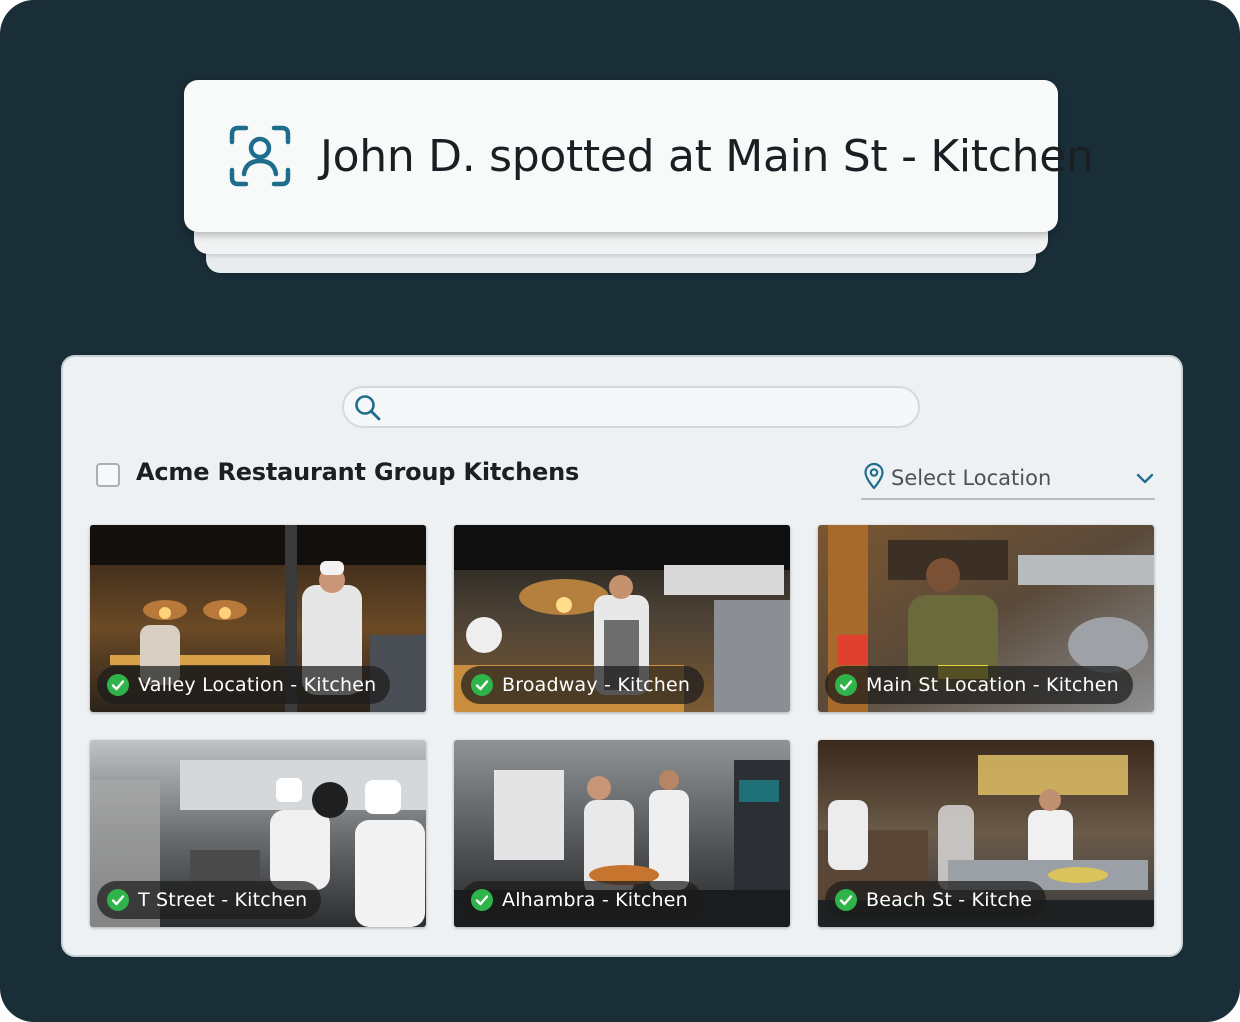 The width and height of the screenshot is (1240, 1022). I want to click on camera-label: T Street - Kitchen, so click(223, 900).